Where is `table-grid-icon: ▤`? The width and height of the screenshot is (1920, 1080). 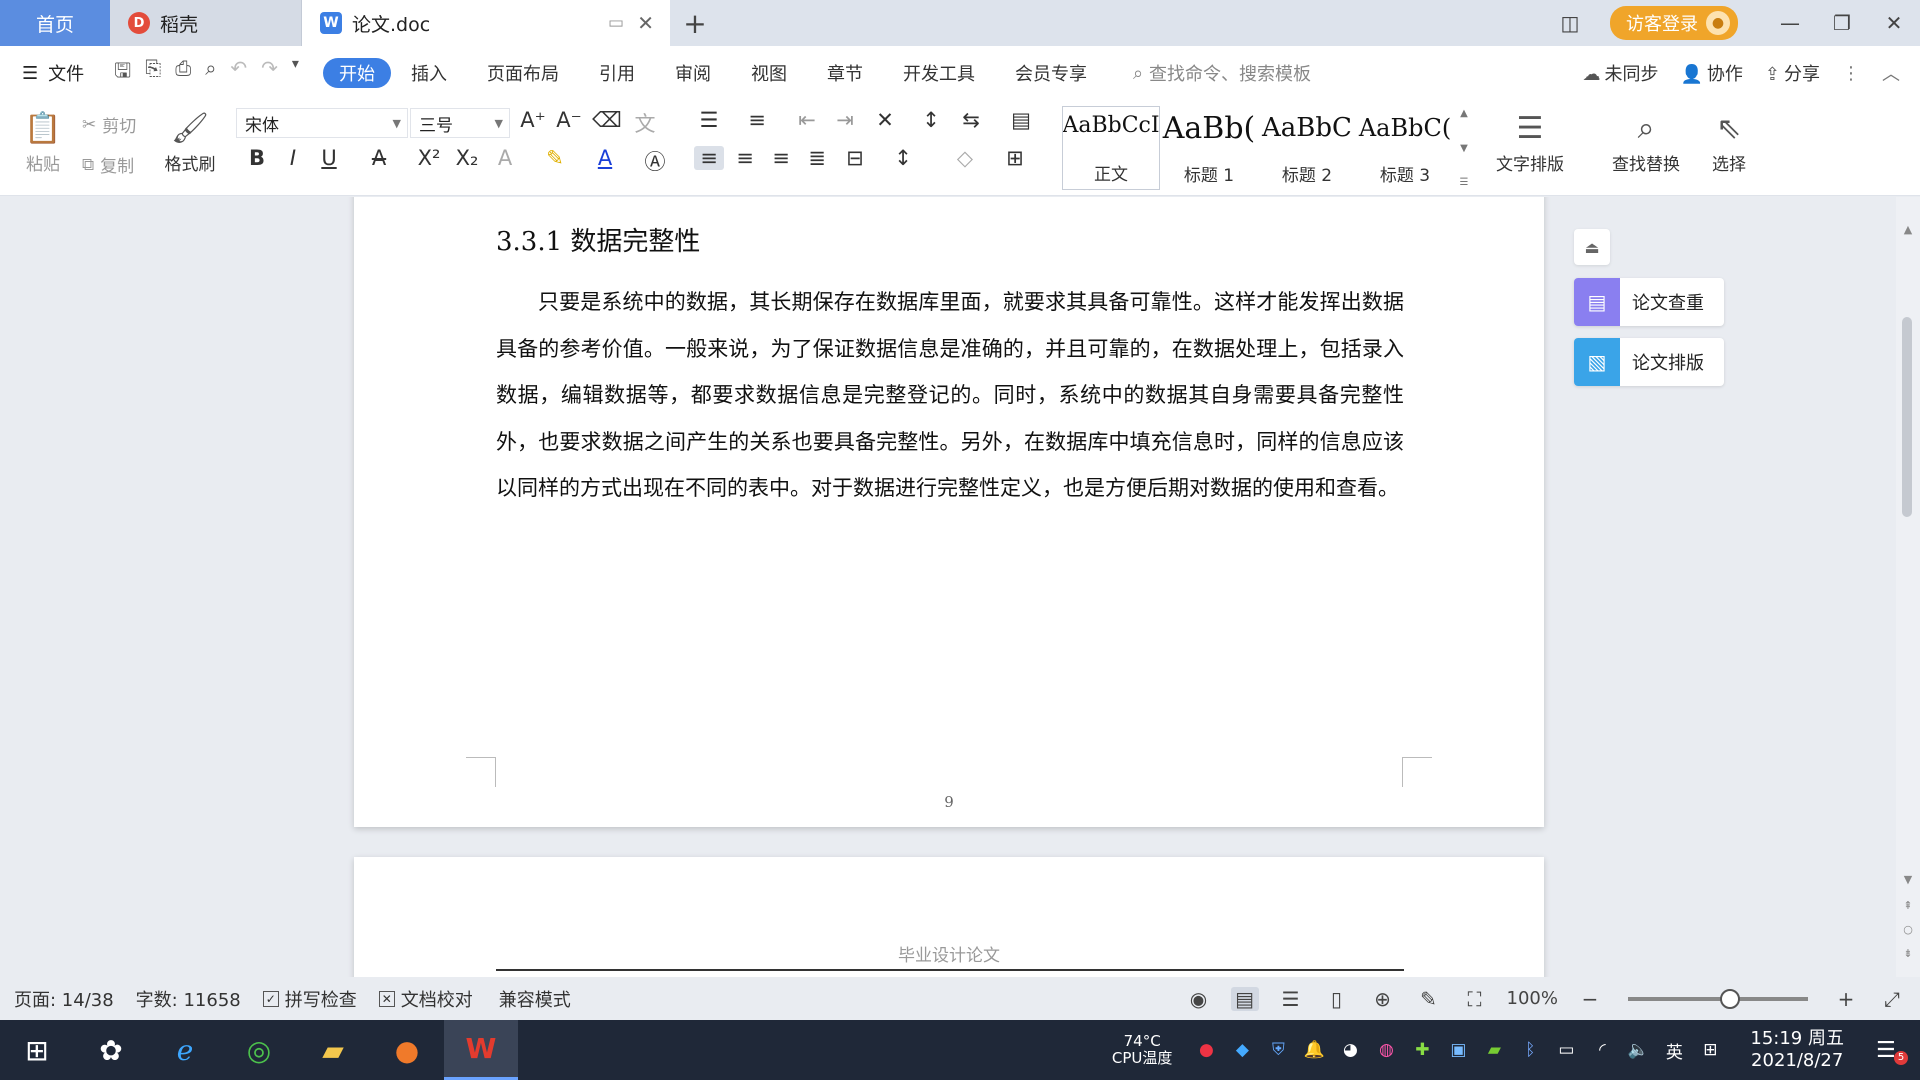
table-grid-icon: ▤ is located at coordinates (1021, 120).